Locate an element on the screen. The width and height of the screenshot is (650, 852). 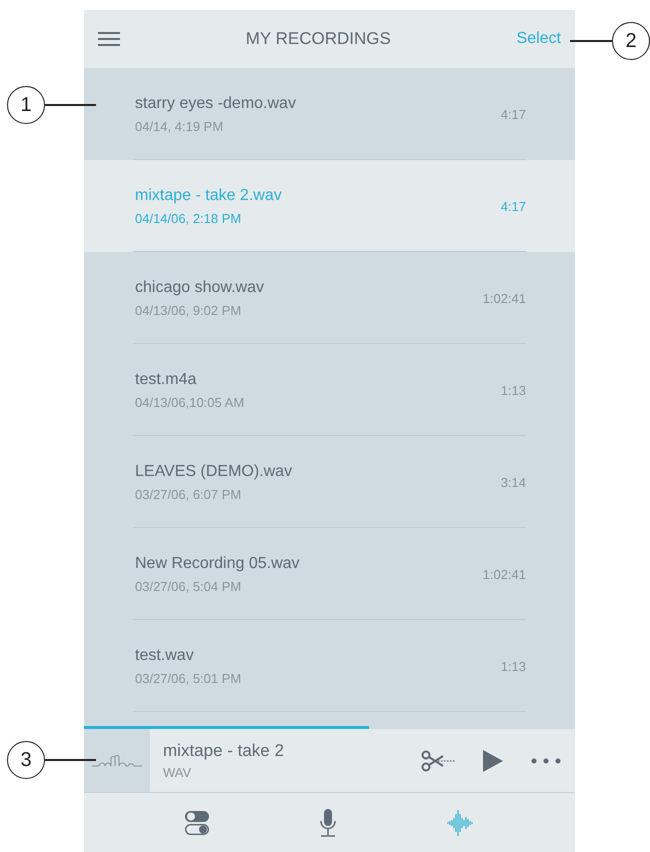
callout-number: 3 is located at coordinates (26, 760).